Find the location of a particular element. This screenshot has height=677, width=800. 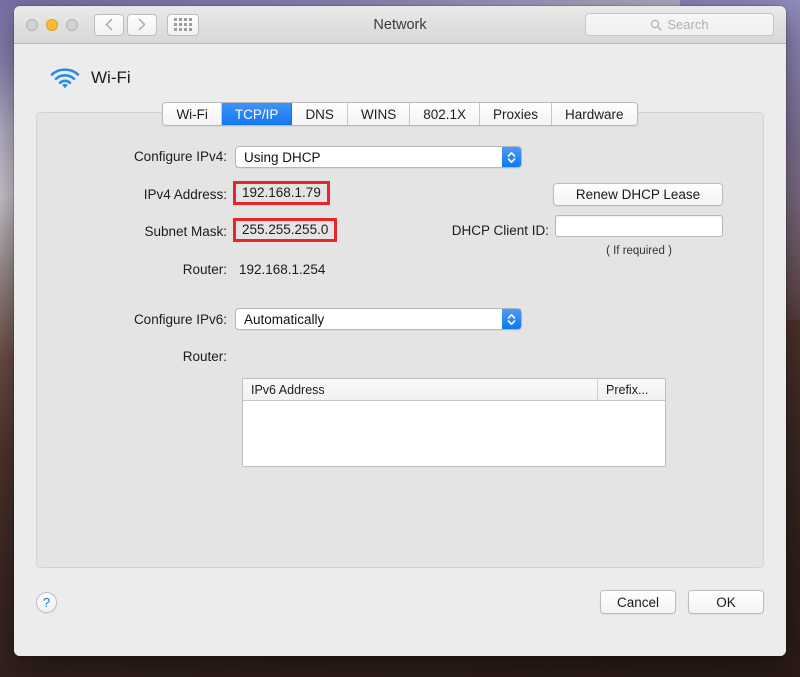

configure-ipv4-value: Using DHCP is located at coordinates (282, 157).